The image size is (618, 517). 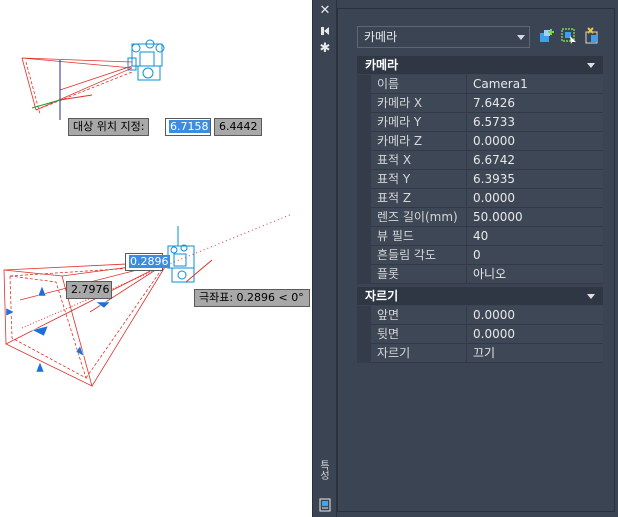 I want to click on prop-row-target-x: 표적 X 6.6742, so click(x=480, y=160).